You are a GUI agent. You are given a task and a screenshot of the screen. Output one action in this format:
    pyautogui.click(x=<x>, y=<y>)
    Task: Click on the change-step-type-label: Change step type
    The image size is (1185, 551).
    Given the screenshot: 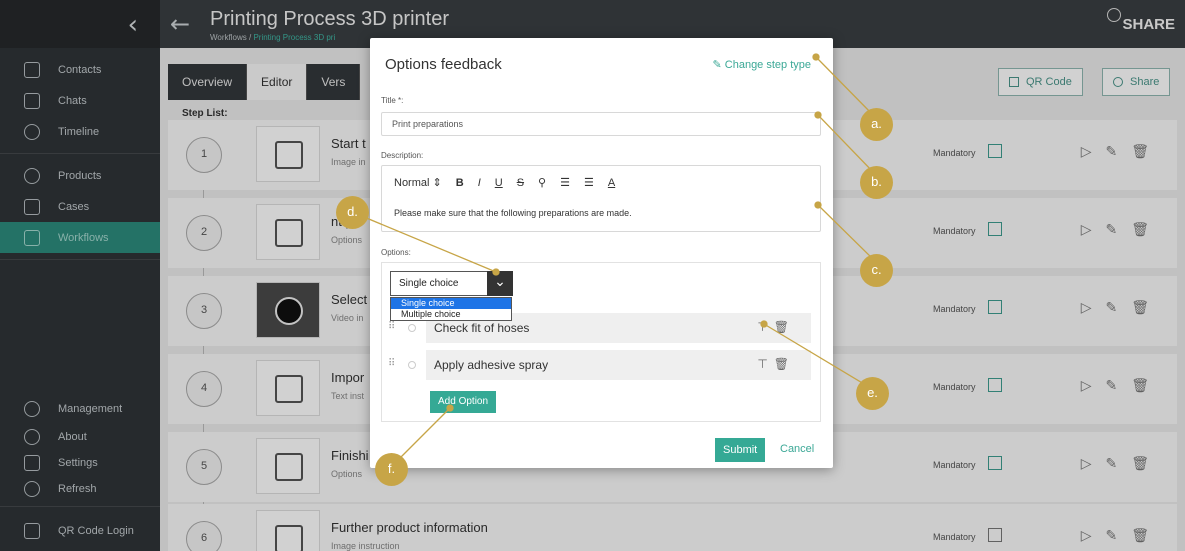 What is the action you would take?
    pyautogui.click(x=767, y=65)
    